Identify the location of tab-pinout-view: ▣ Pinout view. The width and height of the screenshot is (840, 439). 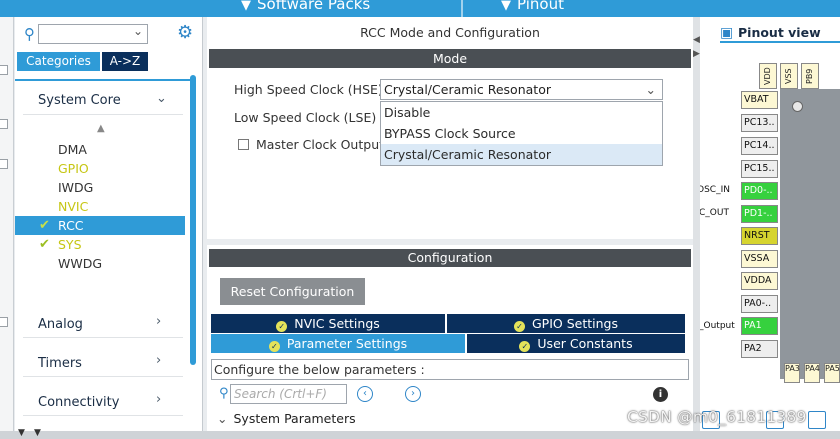
(780, 31).